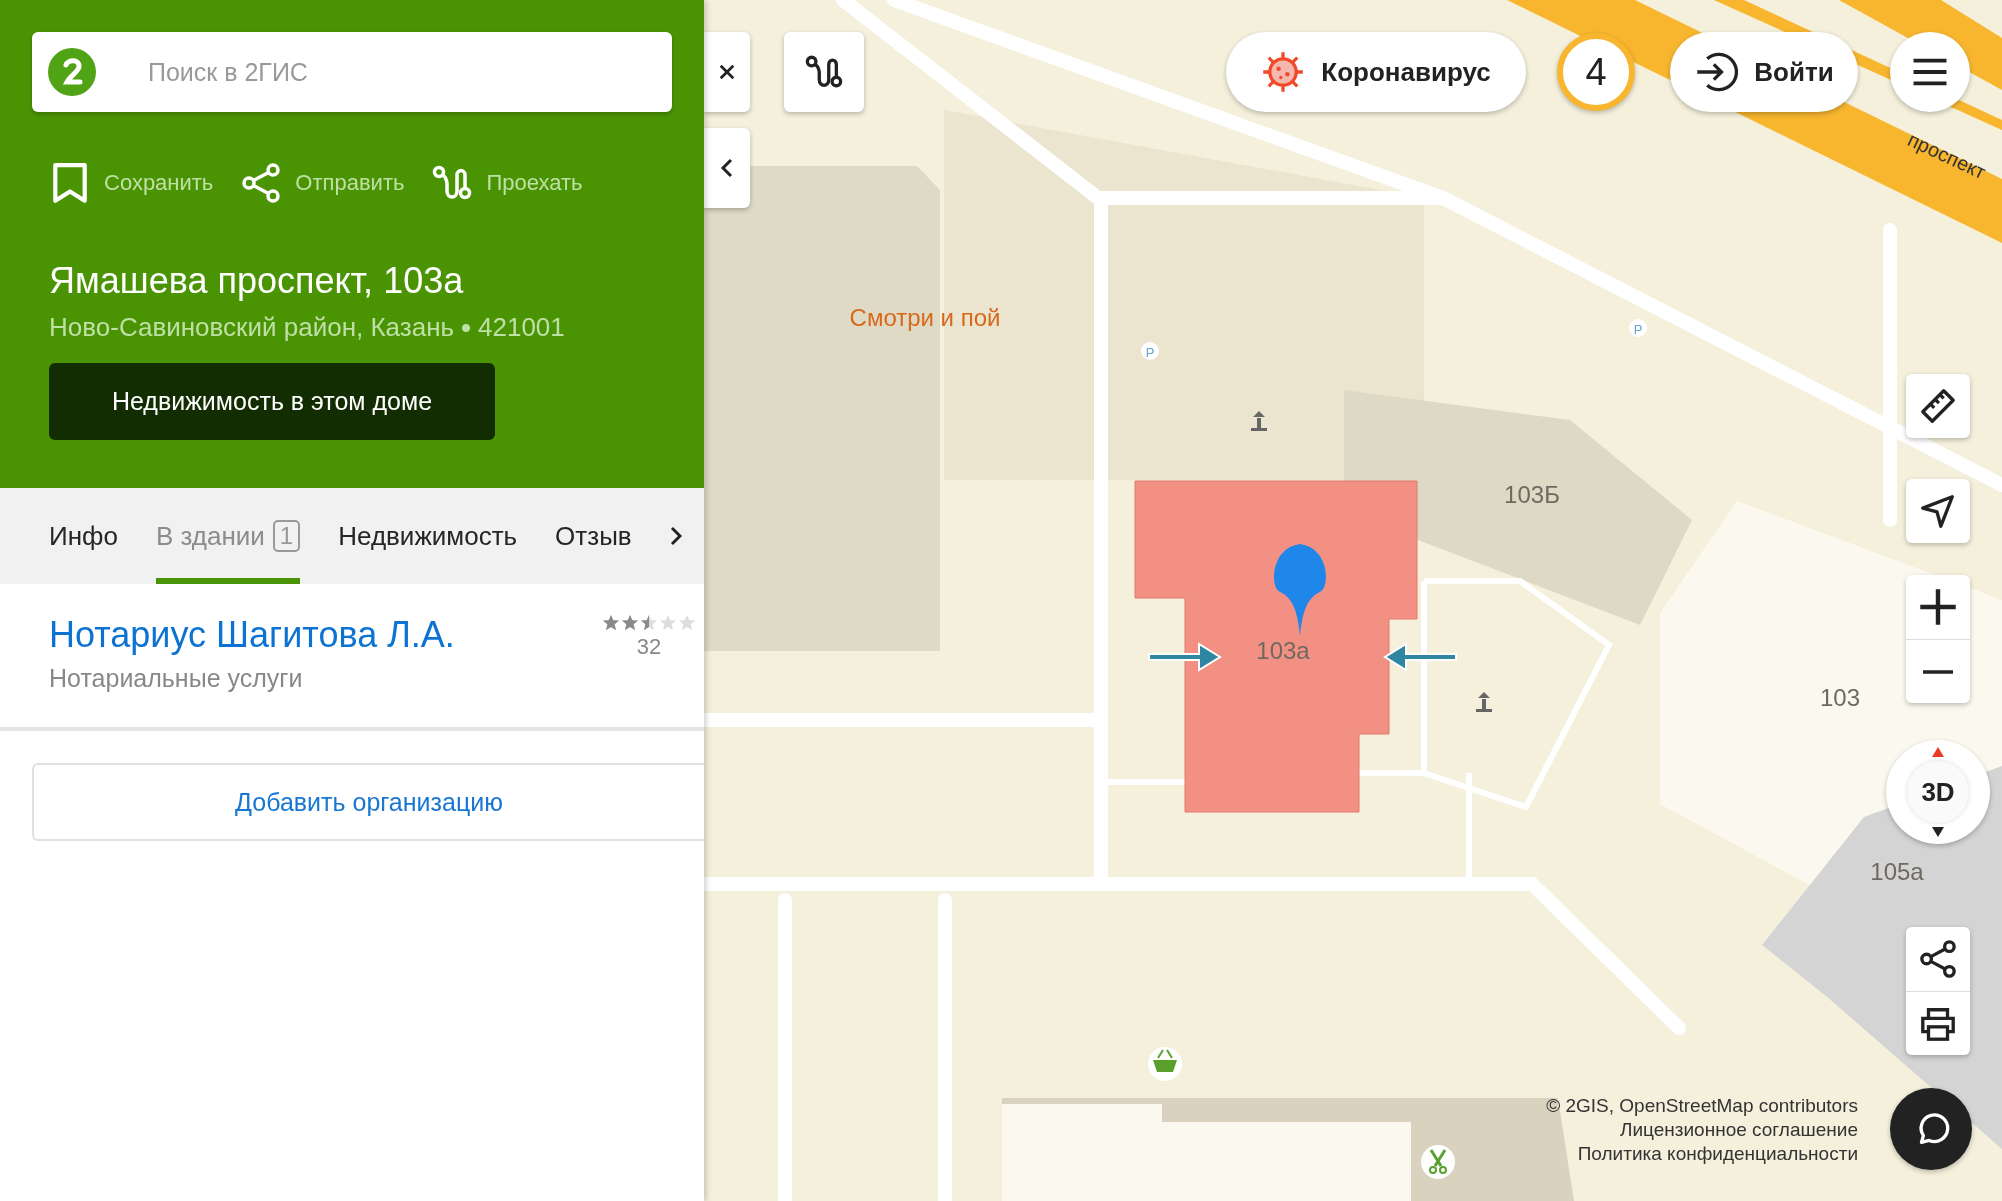  I want to click on close-icon, so click(727, 72).